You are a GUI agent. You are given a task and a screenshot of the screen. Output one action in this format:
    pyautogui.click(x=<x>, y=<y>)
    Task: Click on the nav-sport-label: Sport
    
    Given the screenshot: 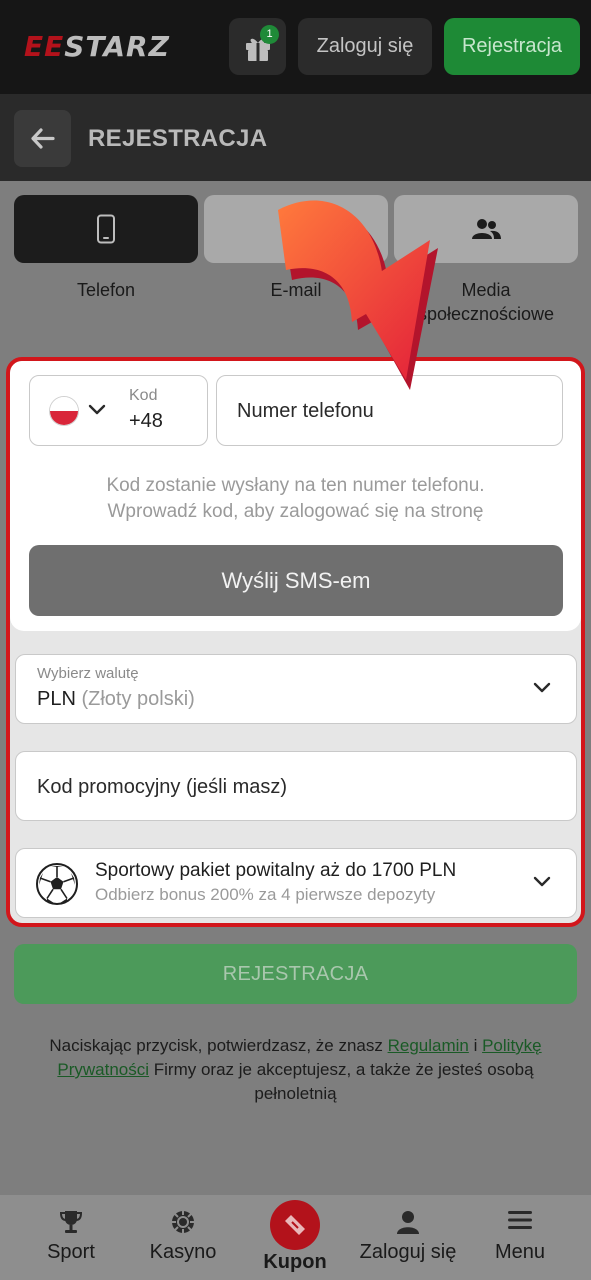 What is the action you would take?
    pyautogui.click(x=71, y=1252)
    